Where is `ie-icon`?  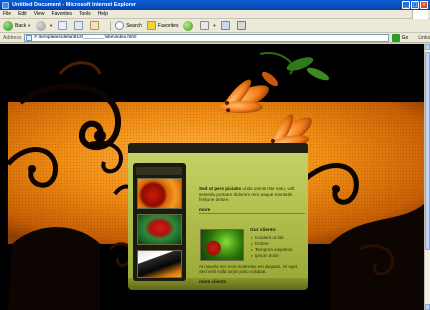 ie-icon is located at coordinates (5, 5).